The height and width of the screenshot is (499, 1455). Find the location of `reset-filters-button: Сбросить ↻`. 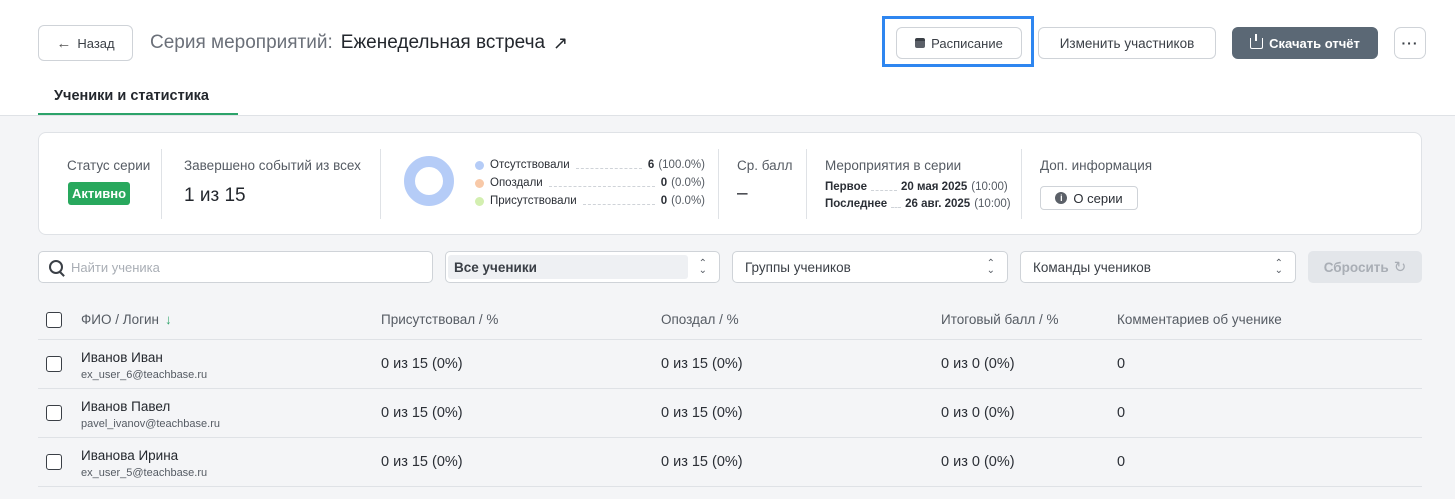

reset-filters-button: Сбросить ↻ is located at coordinates (1365, 267).